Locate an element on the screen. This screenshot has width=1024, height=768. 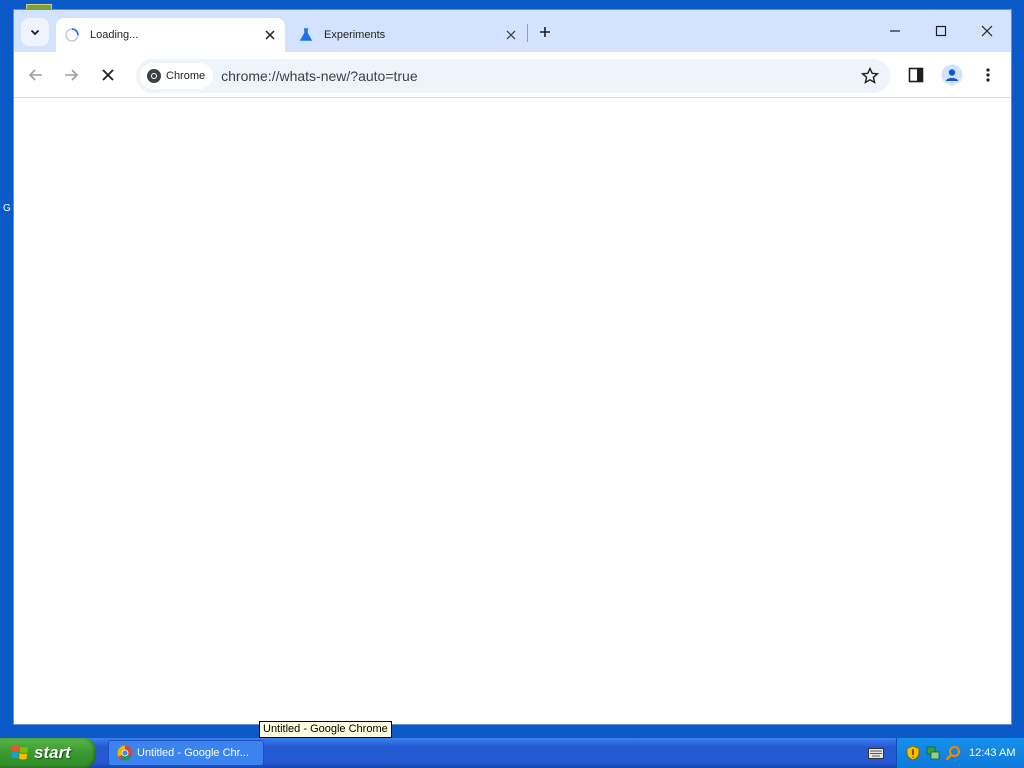
clock: 12:43 AM is located at coordinates (992, 753).